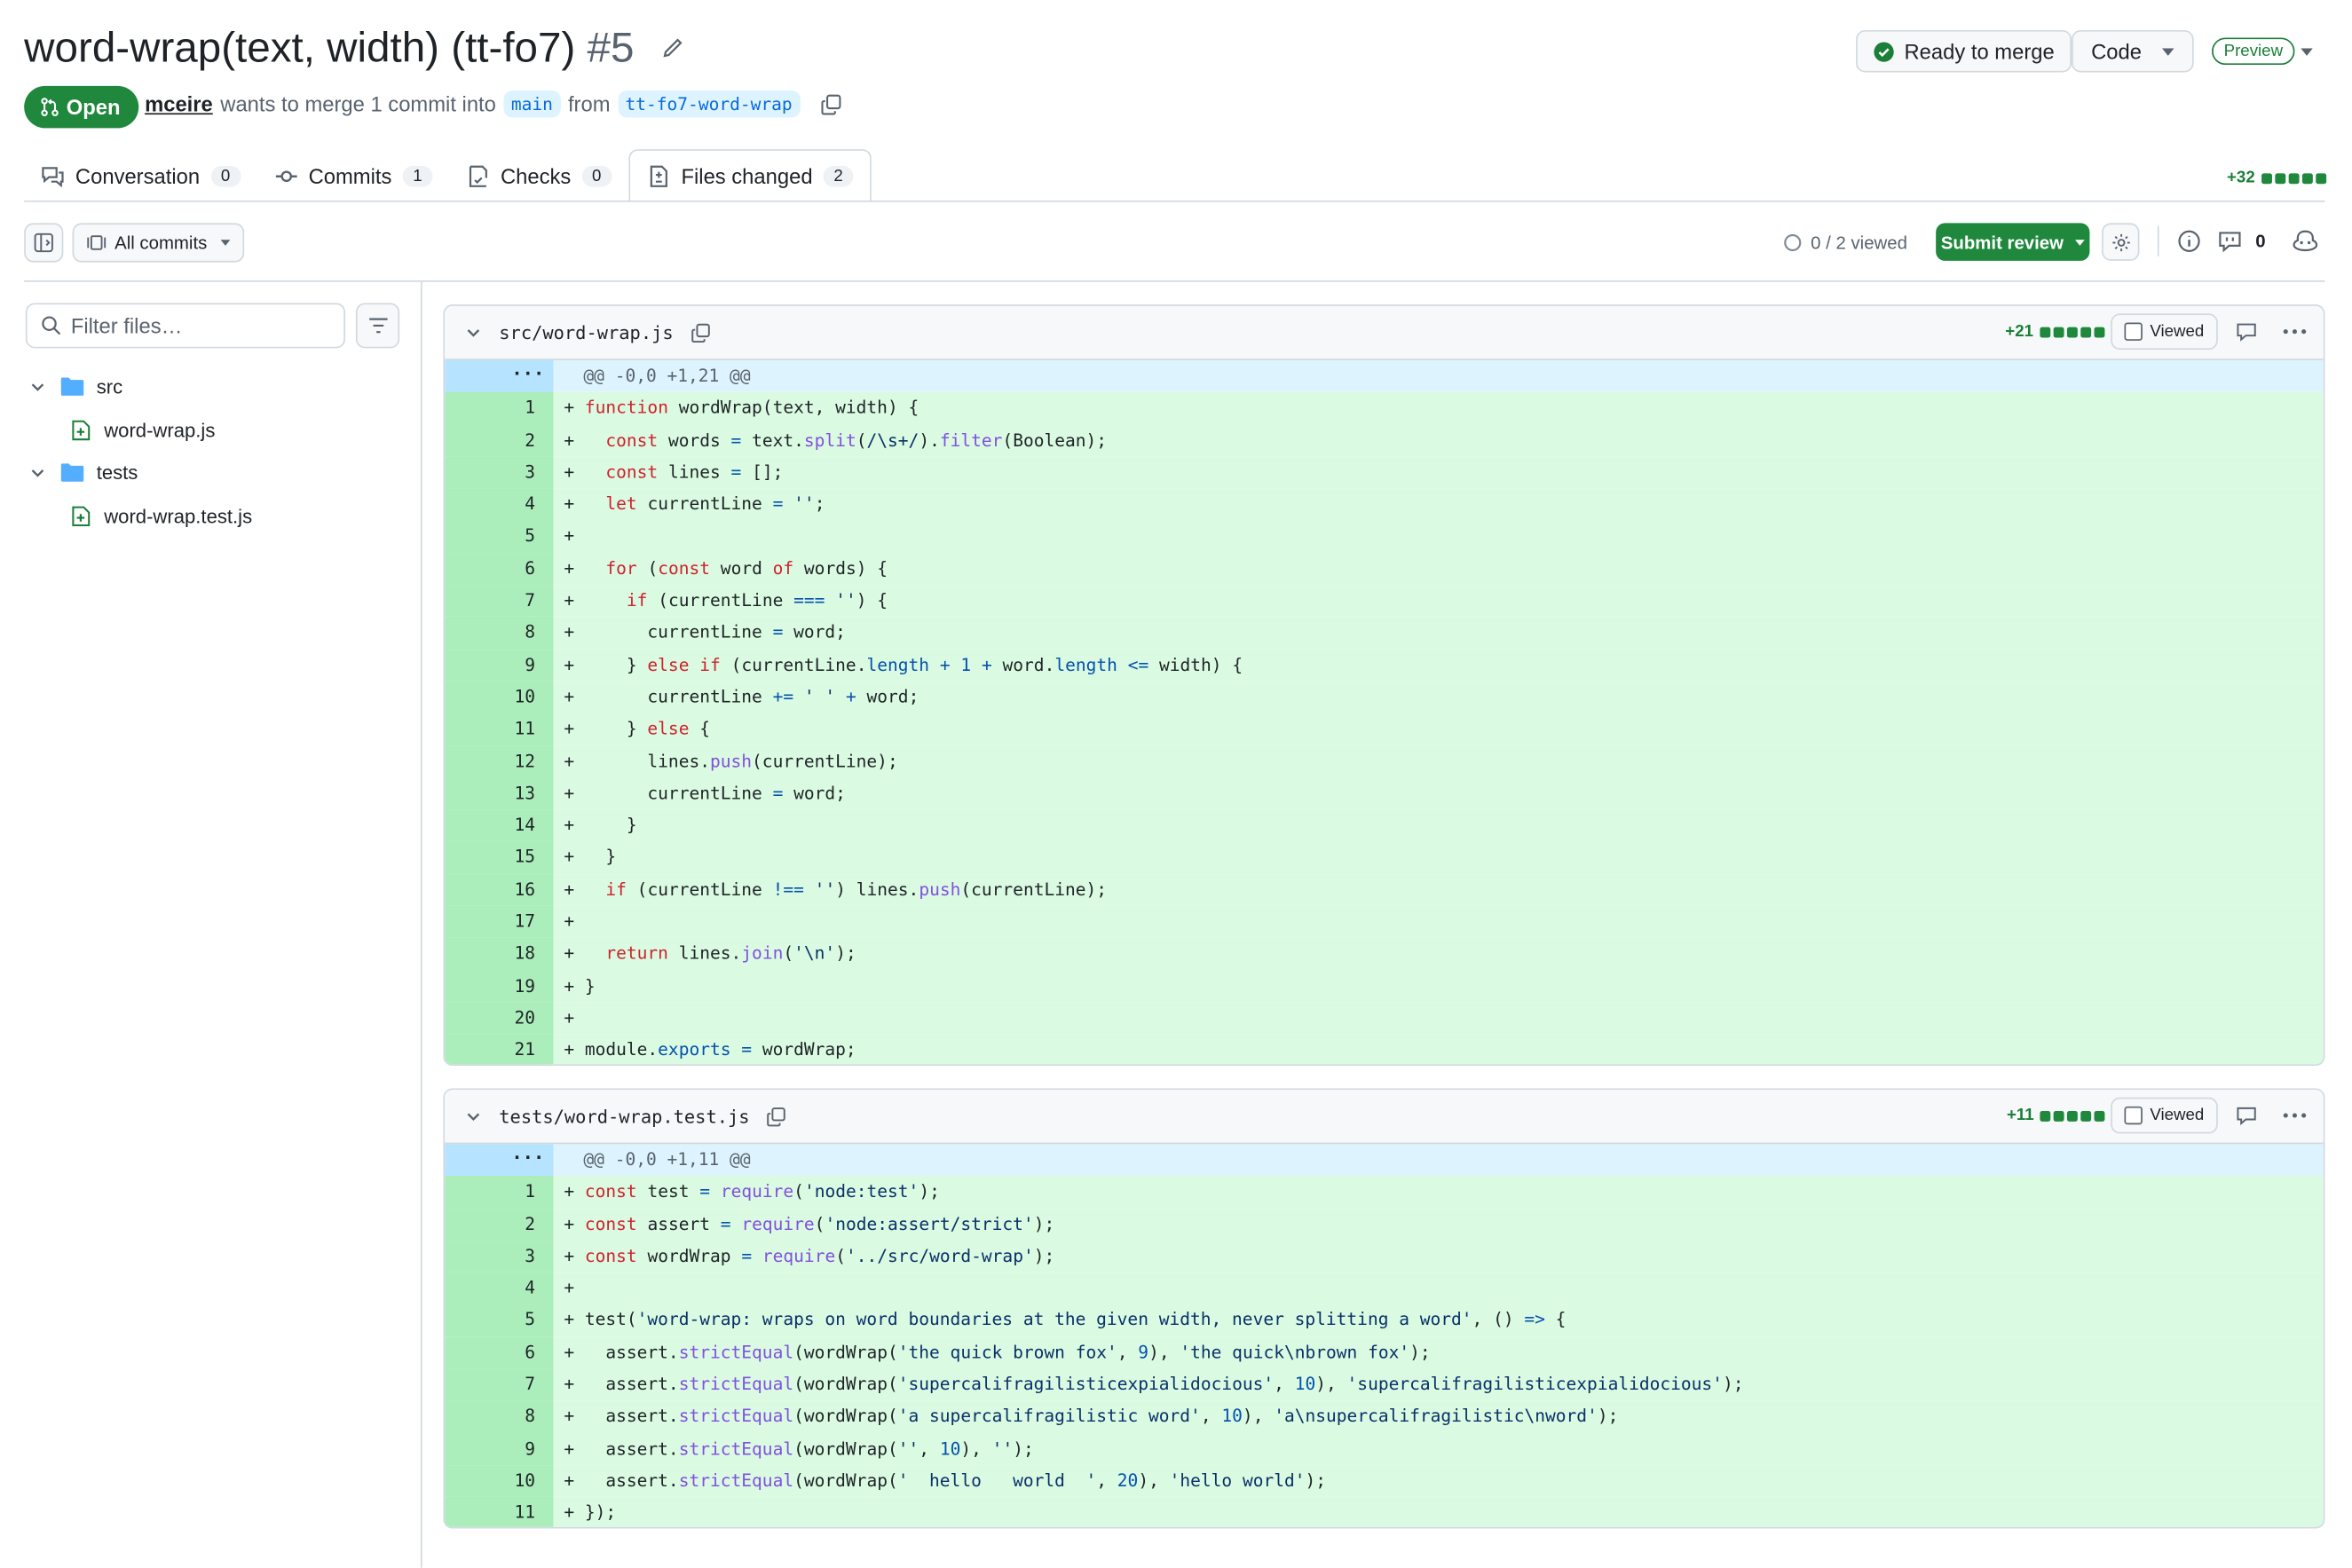  Describe the element at coordinates (591, 1512) in the screenshot. I see `diff-line-code: + });` at that location.